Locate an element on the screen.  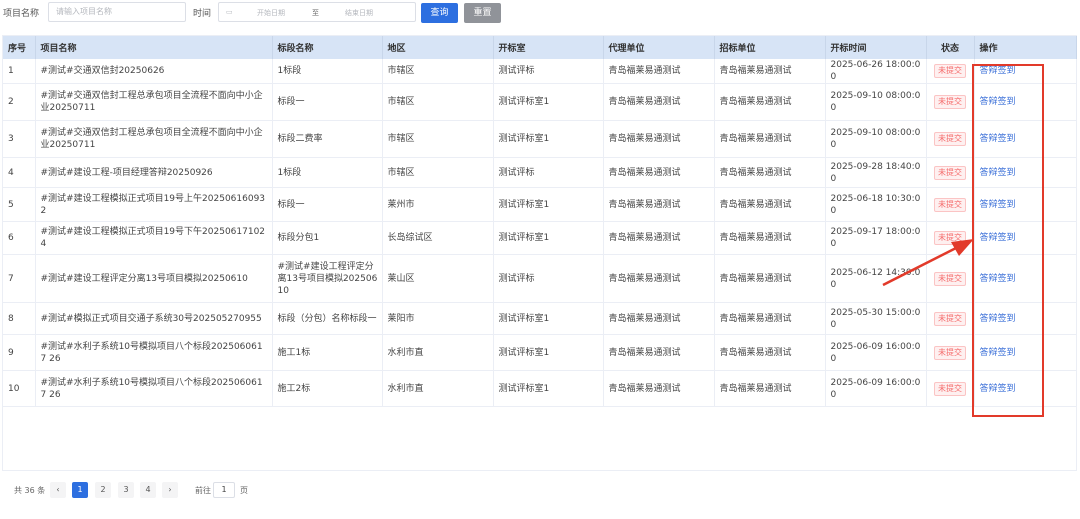
cell-section-name: 标段（分包）名称标段一 is located at coordinates (327, 318).